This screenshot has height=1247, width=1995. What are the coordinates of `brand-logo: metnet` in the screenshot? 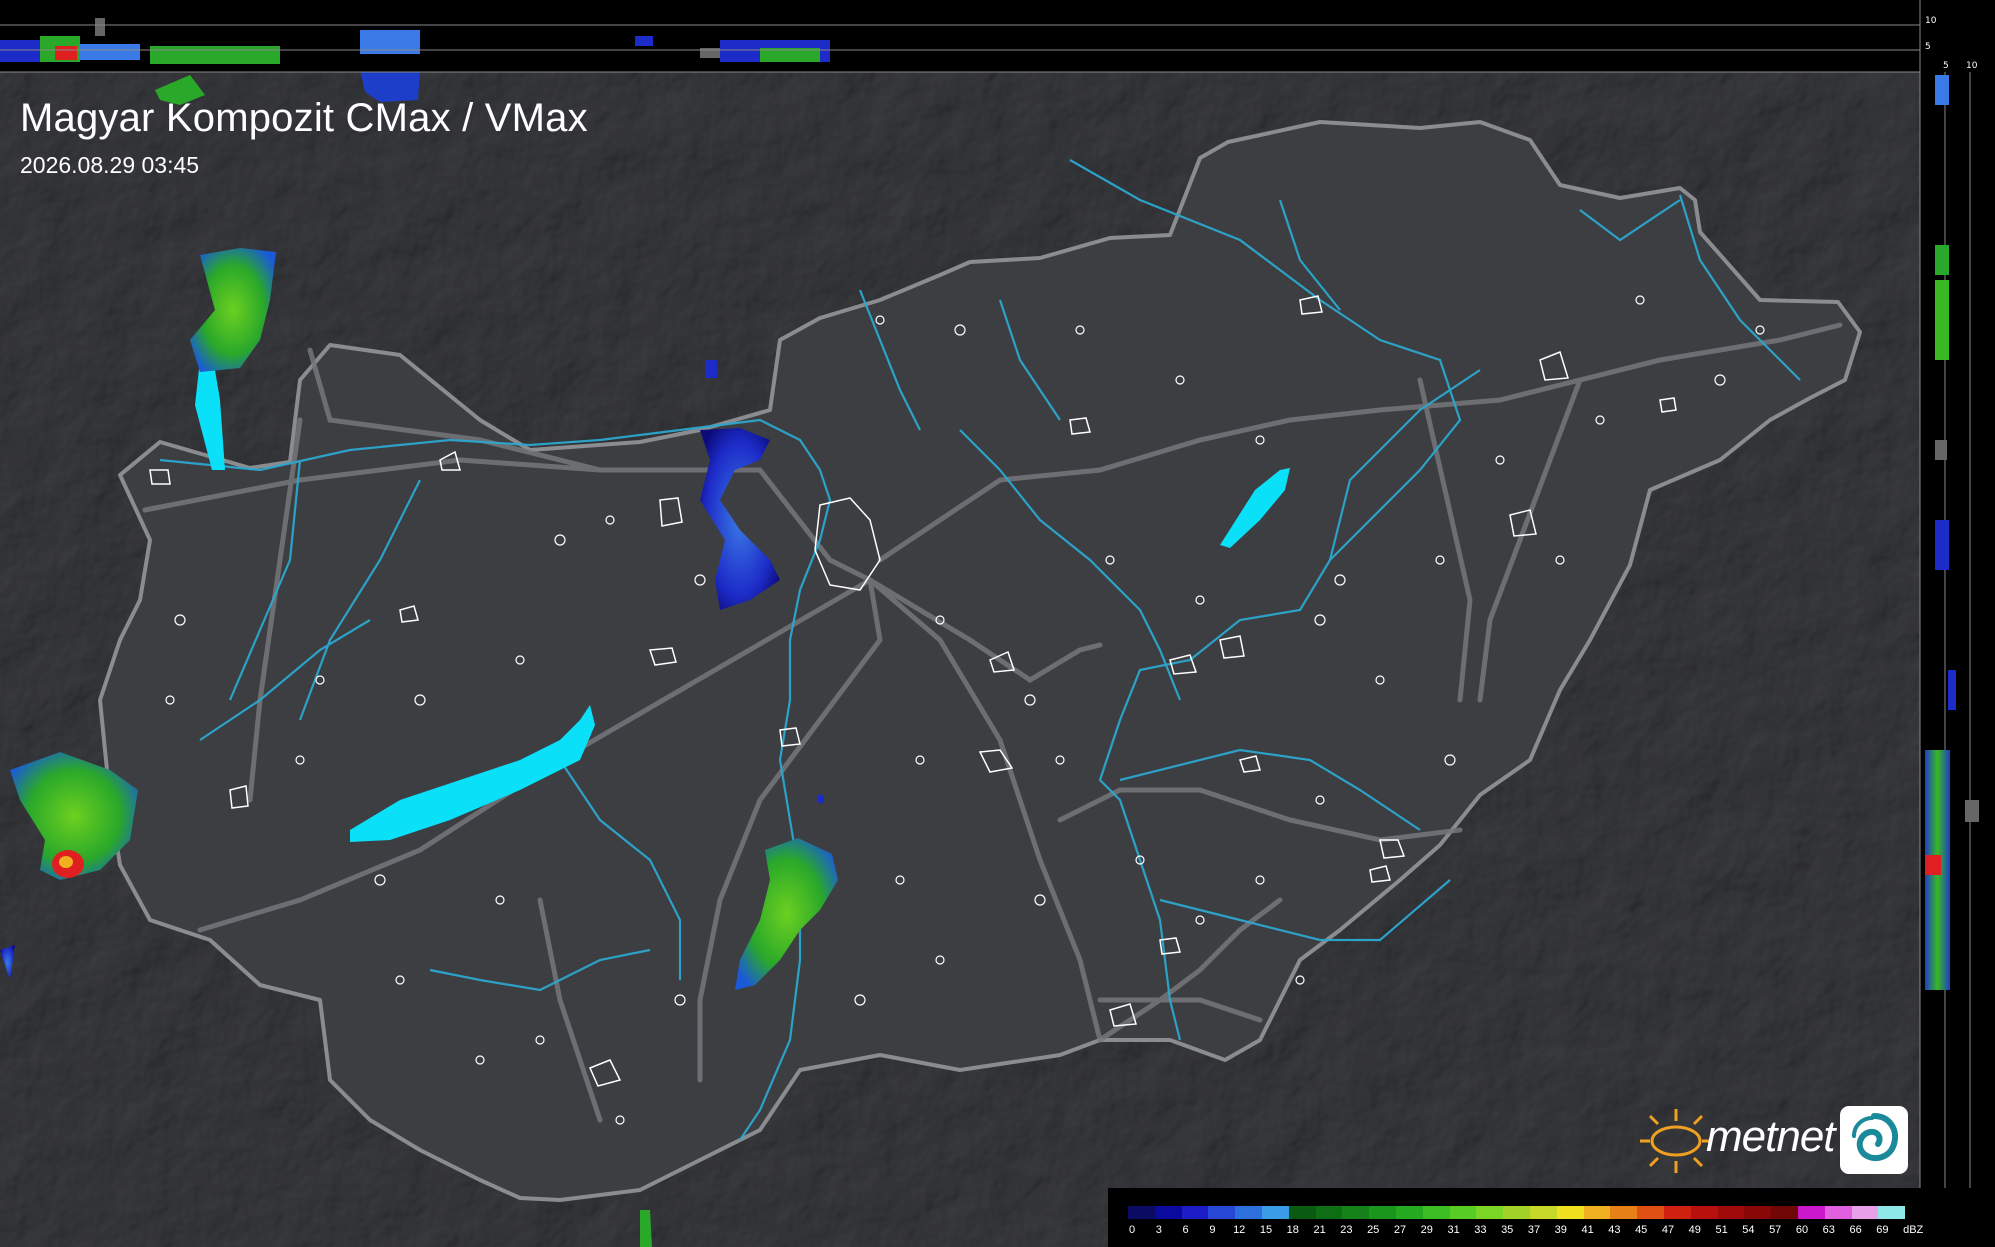 It's located at (1773, 1141).